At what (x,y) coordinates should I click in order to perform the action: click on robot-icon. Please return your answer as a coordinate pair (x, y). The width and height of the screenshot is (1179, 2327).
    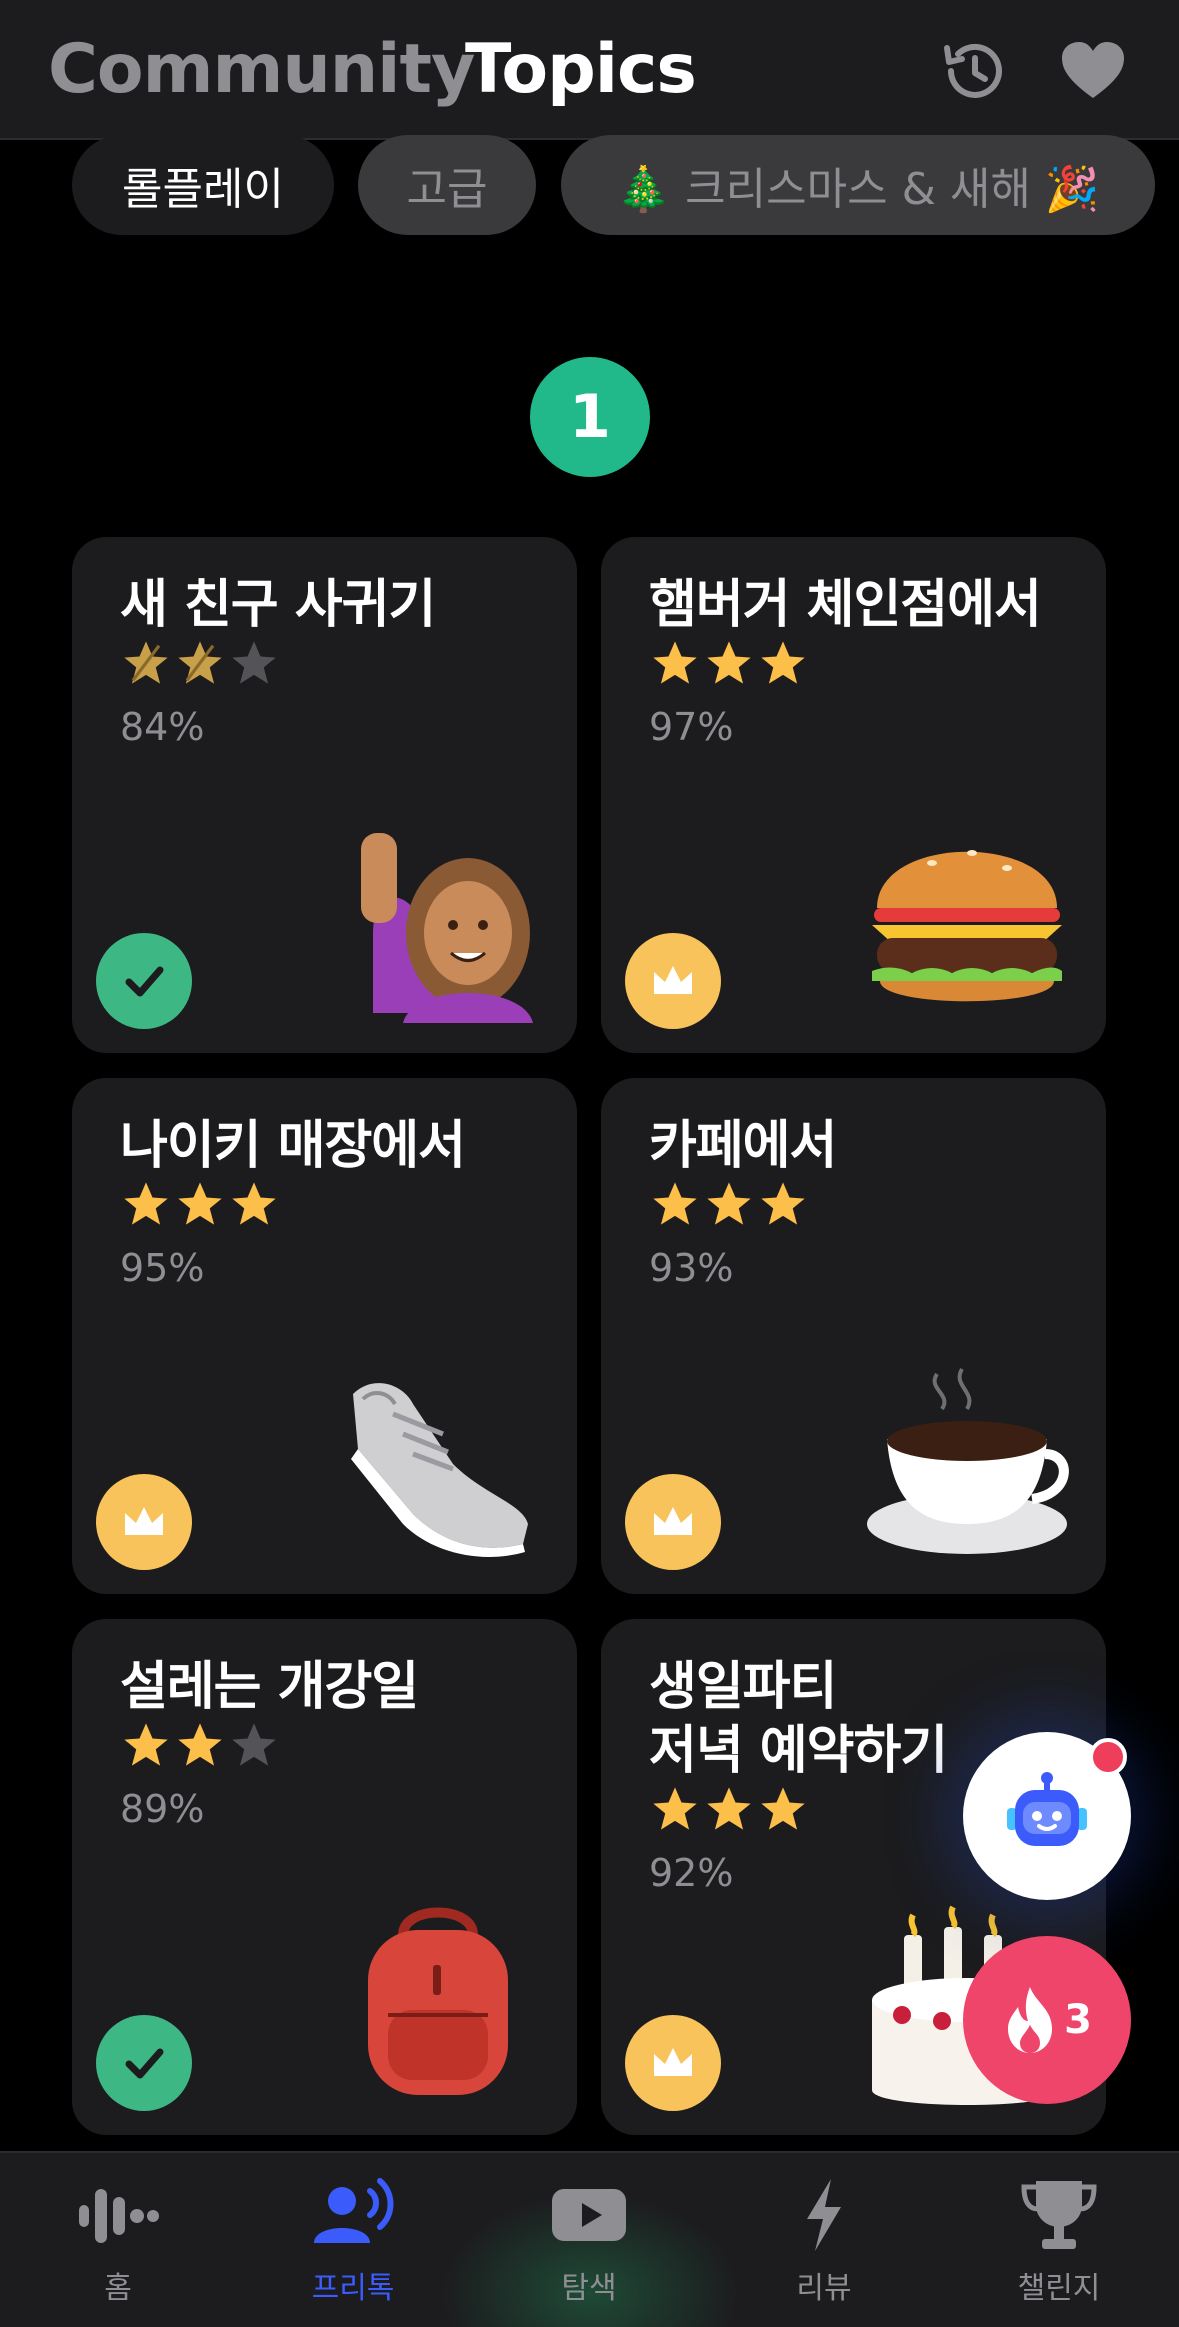
    Looking at the image, I should click on (1047, 1809).